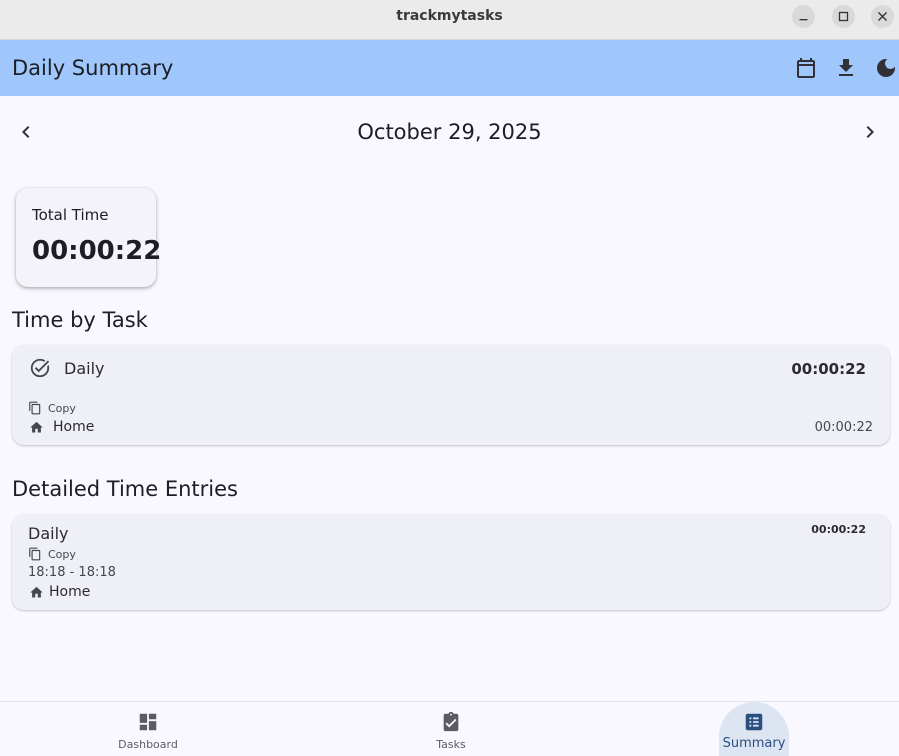  Describe the element at coordinates (97, 251) in the screenshot. I see `total-time-value: 00:00:22` at that location.